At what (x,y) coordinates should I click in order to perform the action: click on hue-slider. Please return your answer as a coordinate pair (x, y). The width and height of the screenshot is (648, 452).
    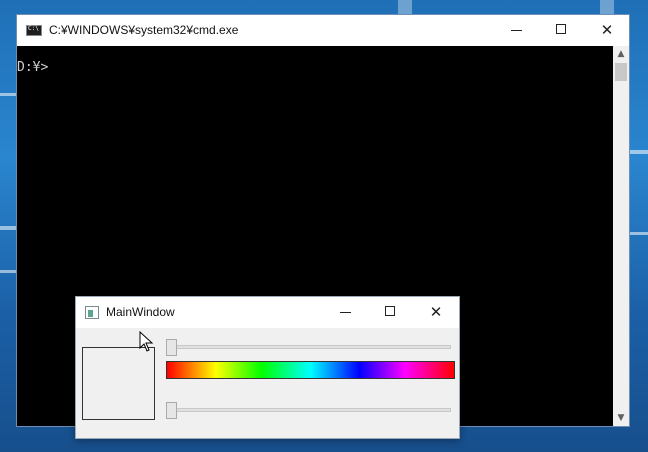
    Looking at the image, I should click on (308, 347).